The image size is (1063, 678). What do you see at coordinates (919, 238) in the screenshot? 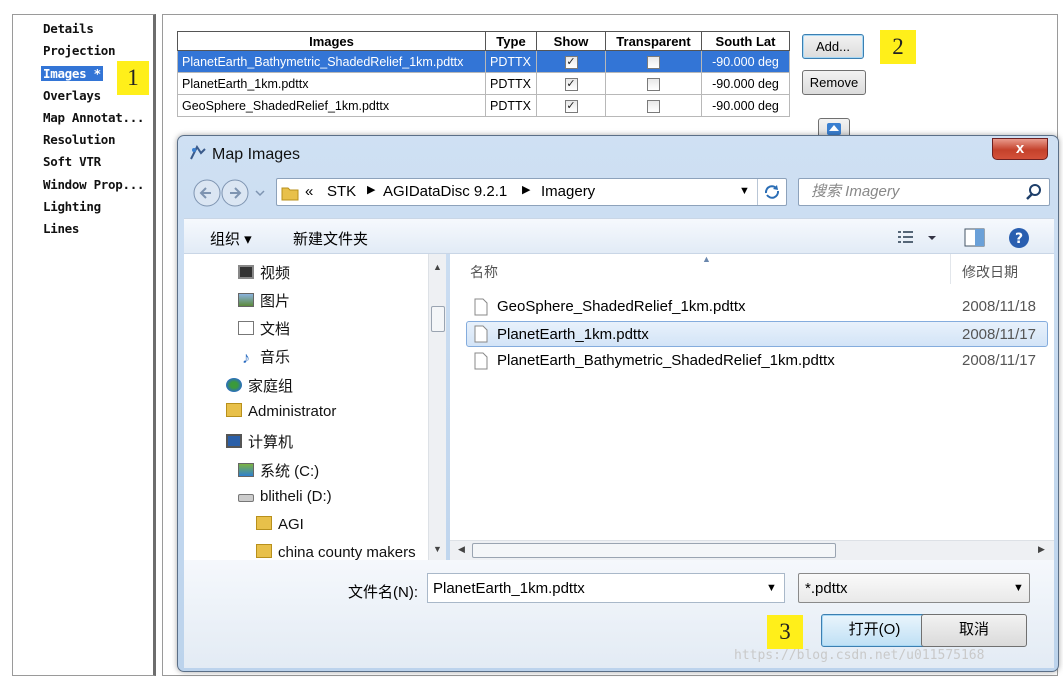
I see `view-options-icon` at bounding box center [919, 238].